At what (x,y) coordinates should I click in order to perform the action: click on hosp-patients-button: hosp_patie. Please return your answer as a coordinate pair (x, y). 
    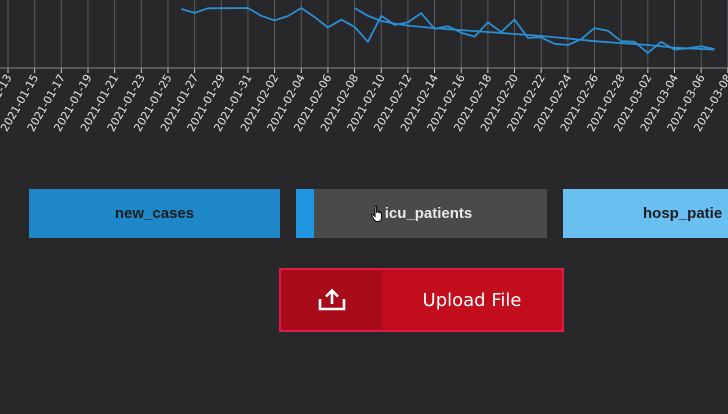
    Looking at the image, I should click on (645, 213).